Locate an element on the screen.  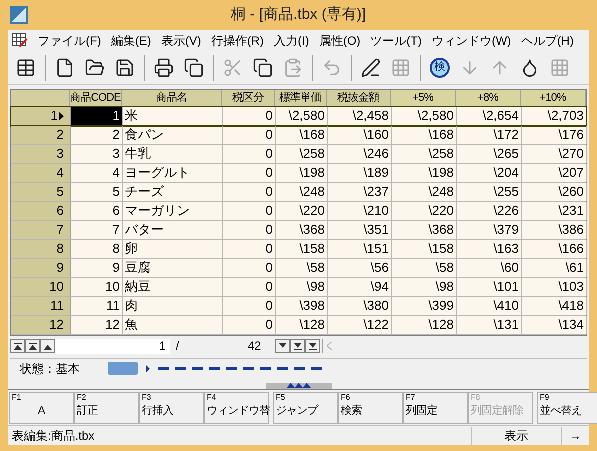
row-header: 4 is located at coordinates (41, 173).